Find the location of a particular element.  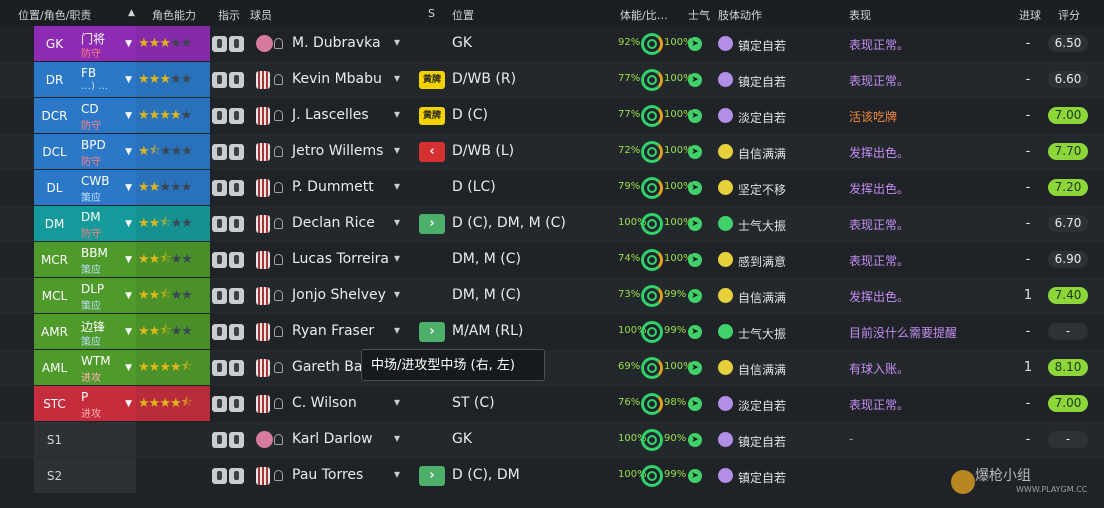

position-badge: DR is located at coordinates (54, 79).